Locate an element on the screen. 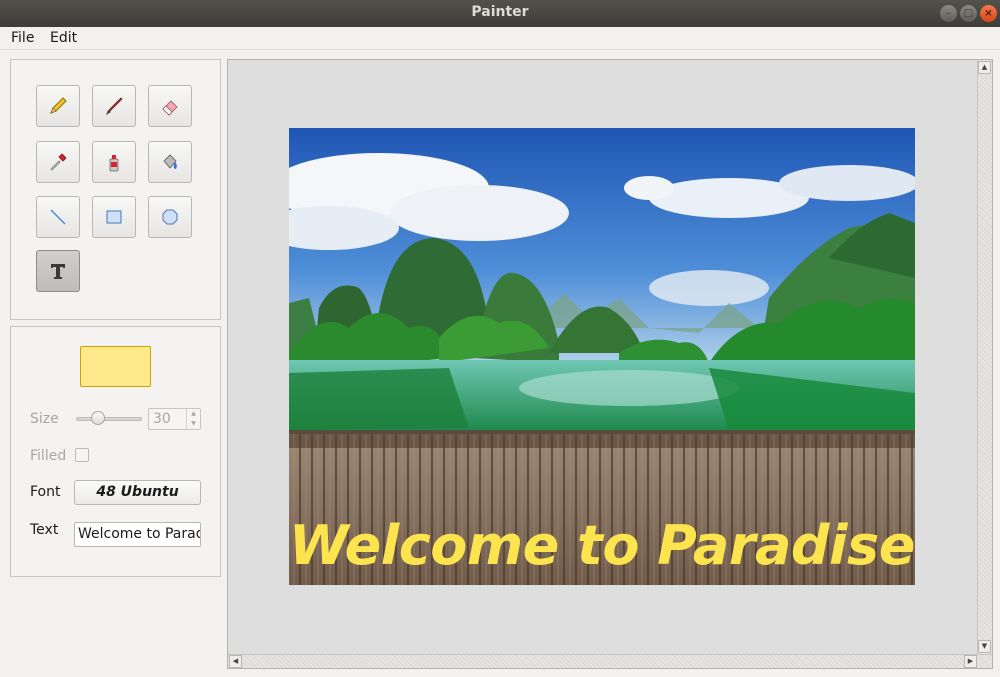  scroll-right-icon: ▶ is located at coordinates (970, 661).